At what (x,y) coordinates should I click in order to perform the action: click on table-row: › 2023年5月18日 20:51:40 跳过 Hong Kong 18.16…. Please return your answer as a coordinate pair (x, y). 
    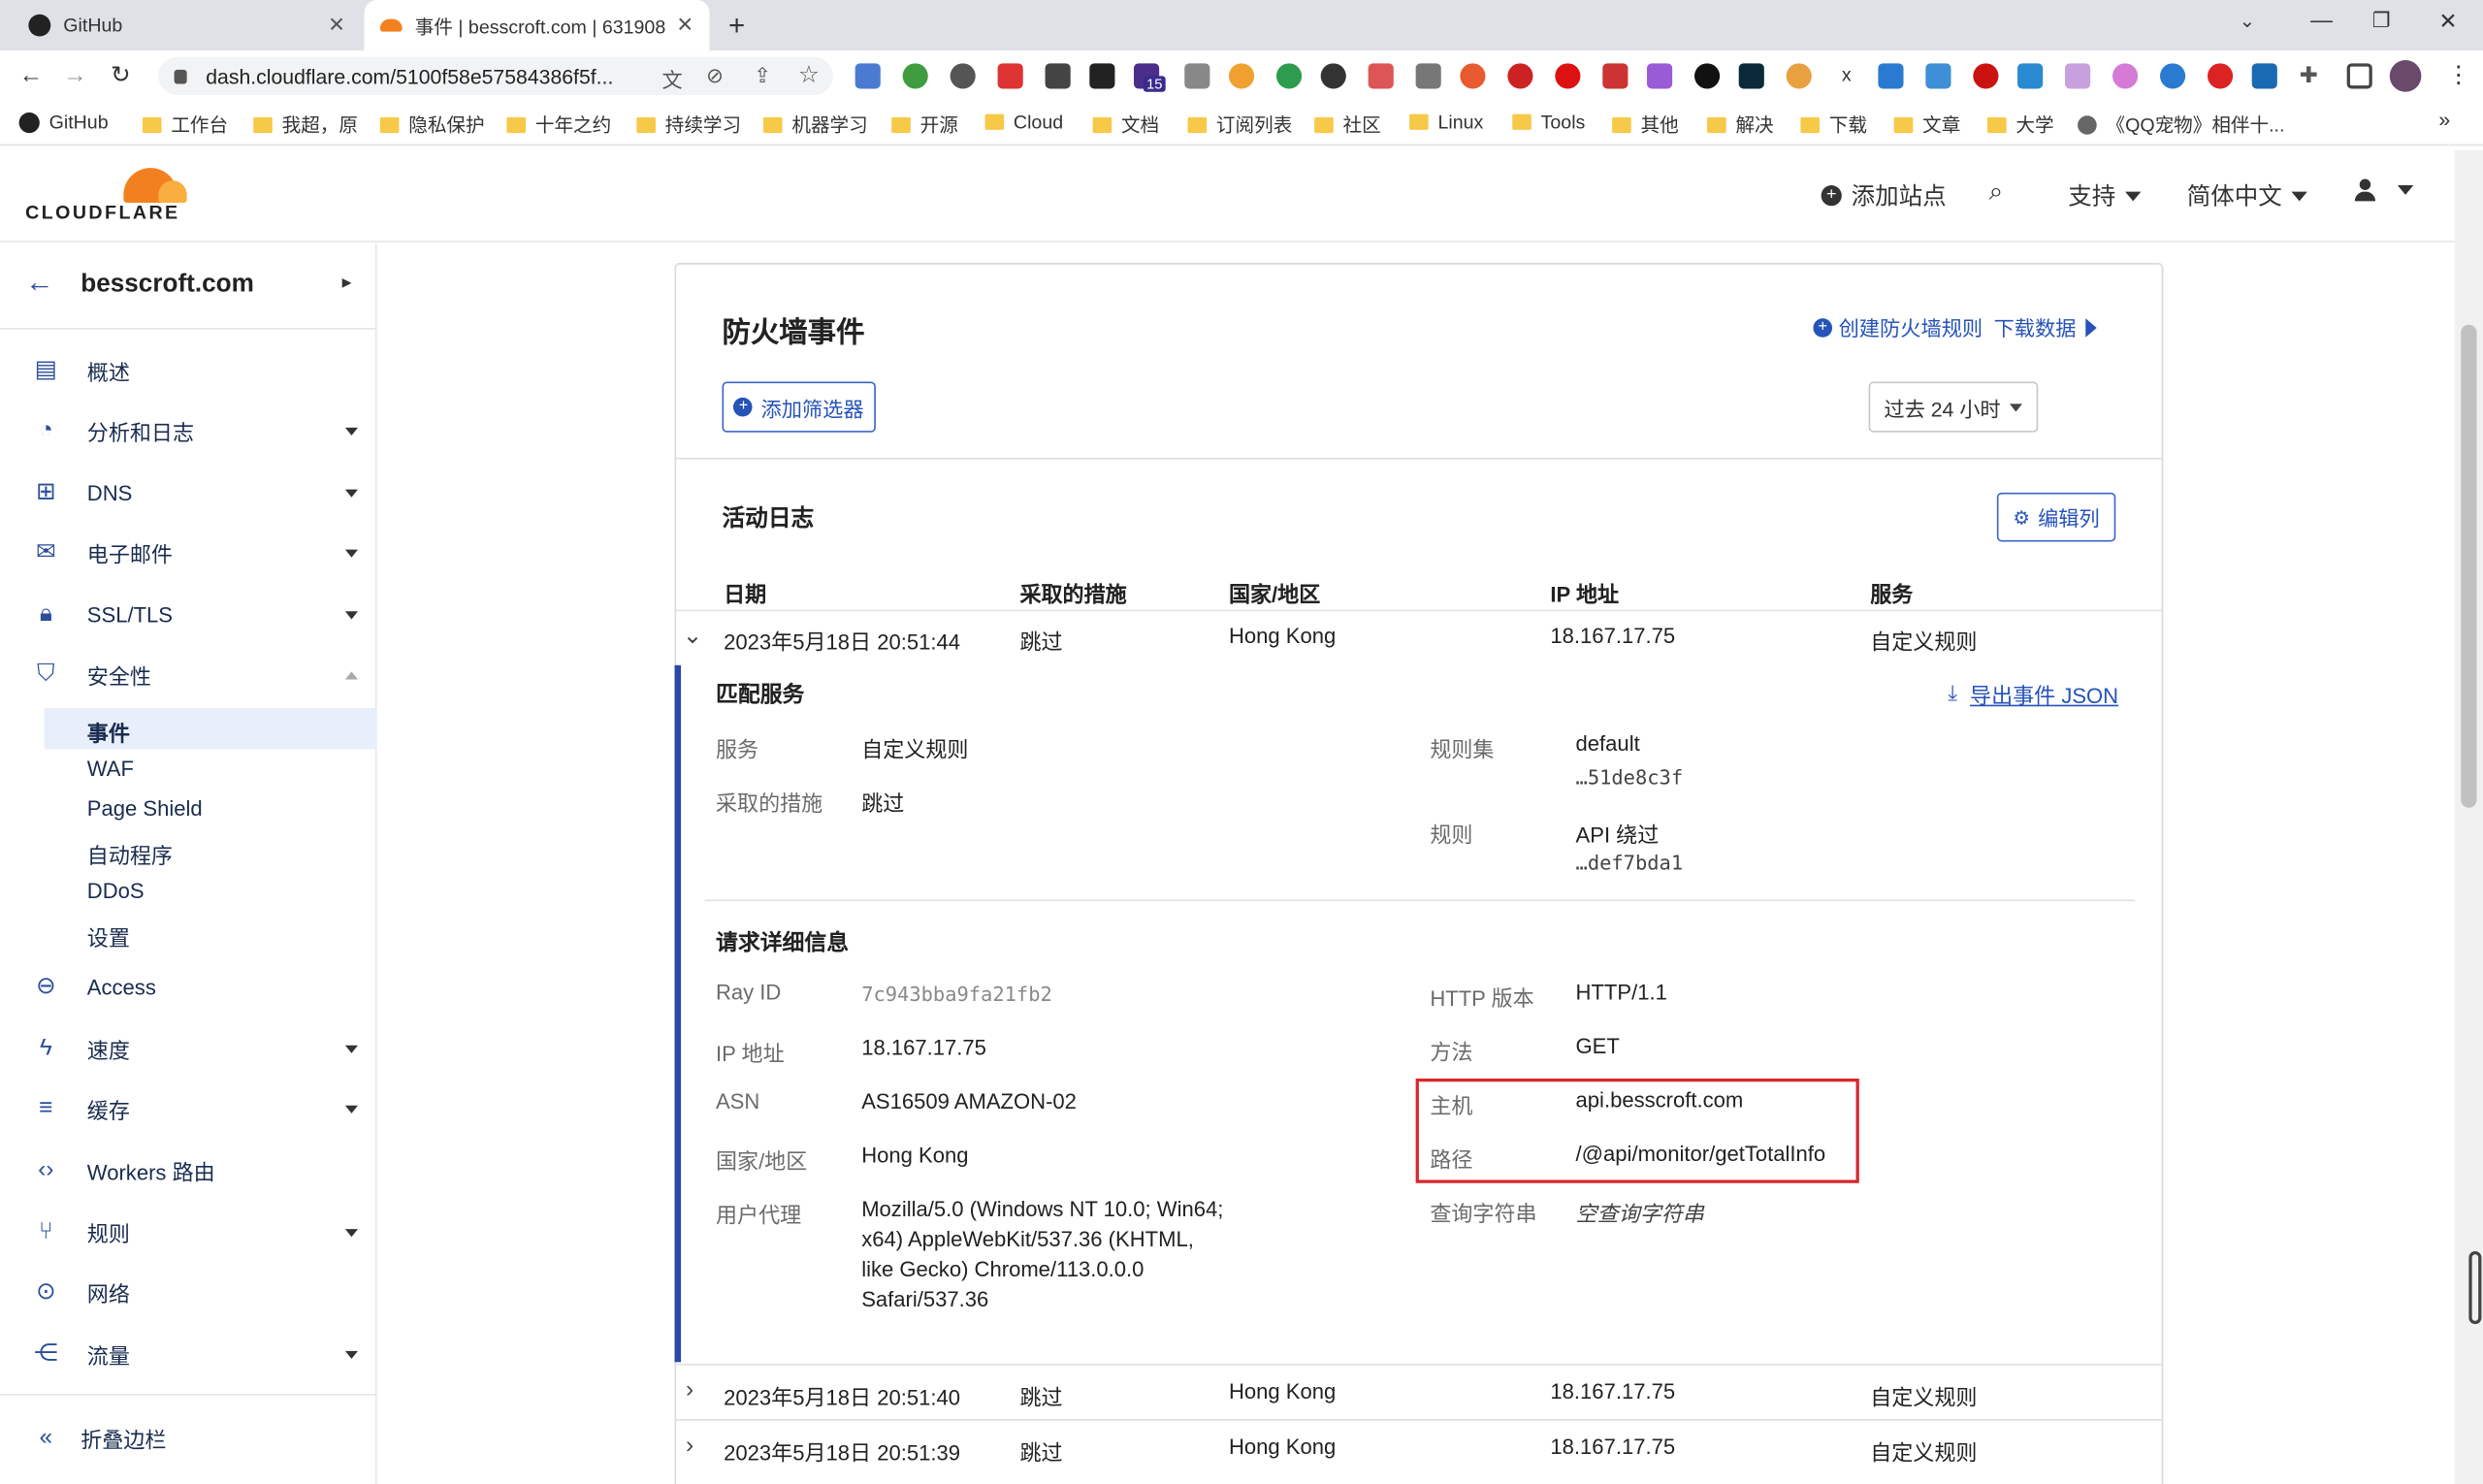
    Looking at the image, I should click on (1419, 1393).